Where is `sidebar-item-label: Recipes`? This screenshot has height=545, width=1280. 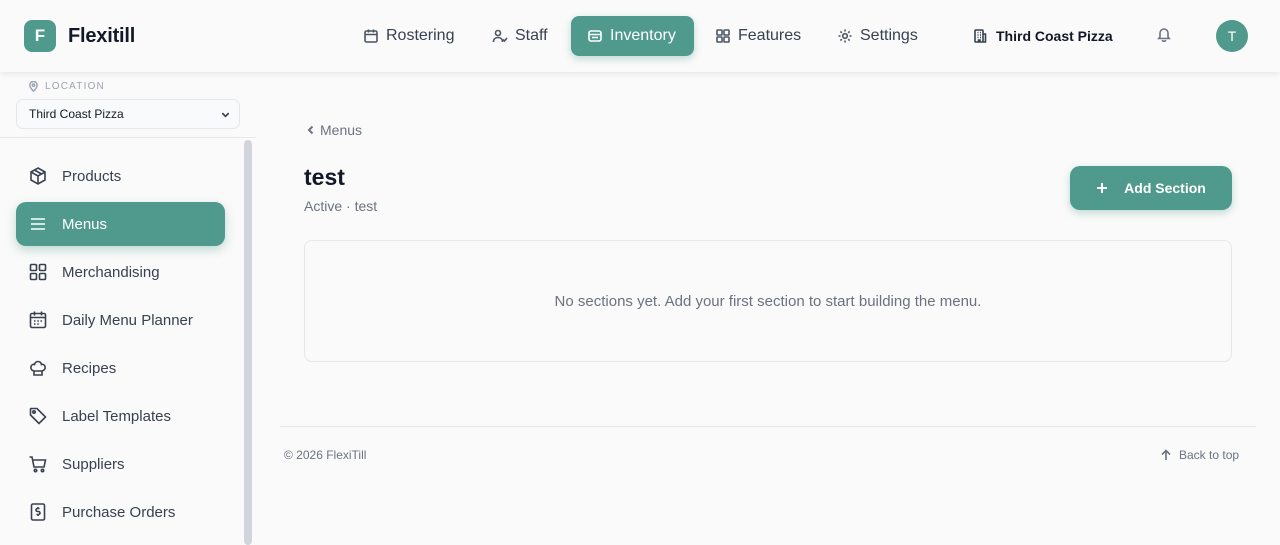 sidebar-item-label: Recipes is located at coordinates (89, 368).